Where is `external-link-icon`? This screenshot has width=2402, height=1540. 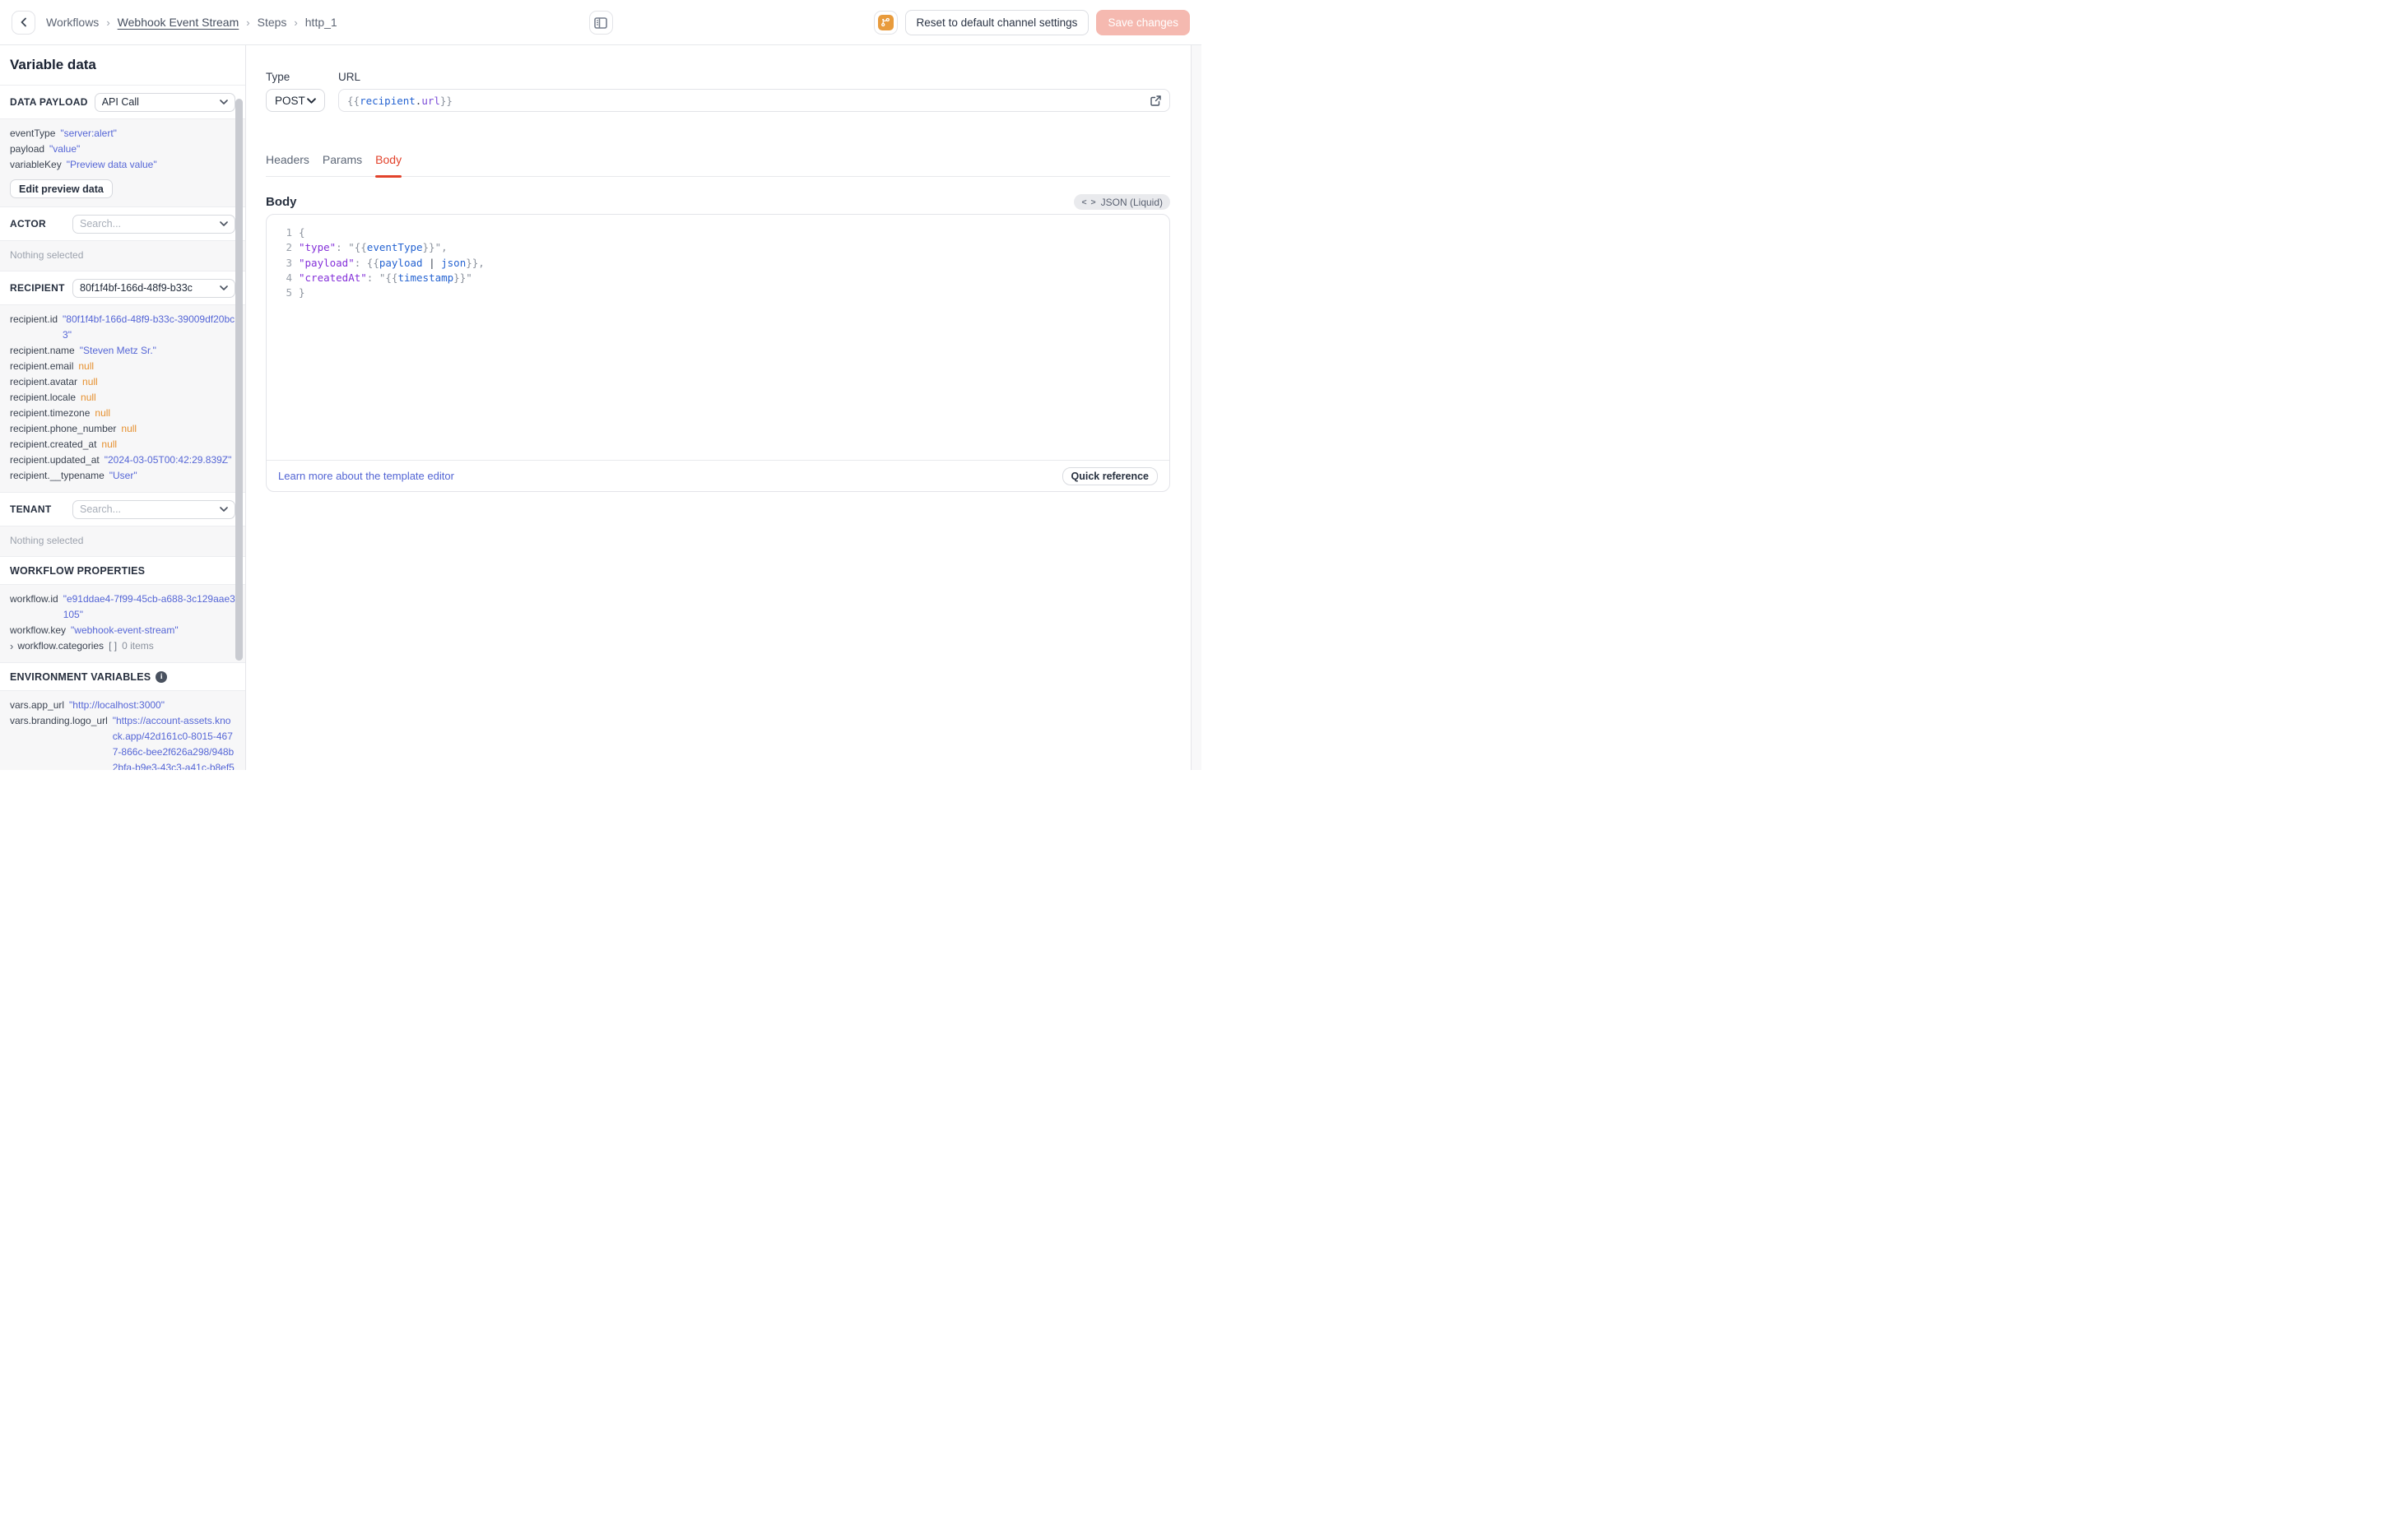 external-link-icon is located at coordinates (1155, 100).